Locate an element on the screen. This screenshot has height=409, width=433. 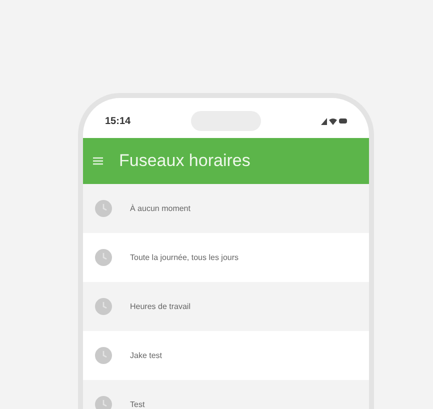
menu-icon is located at coordinates (98, 161).